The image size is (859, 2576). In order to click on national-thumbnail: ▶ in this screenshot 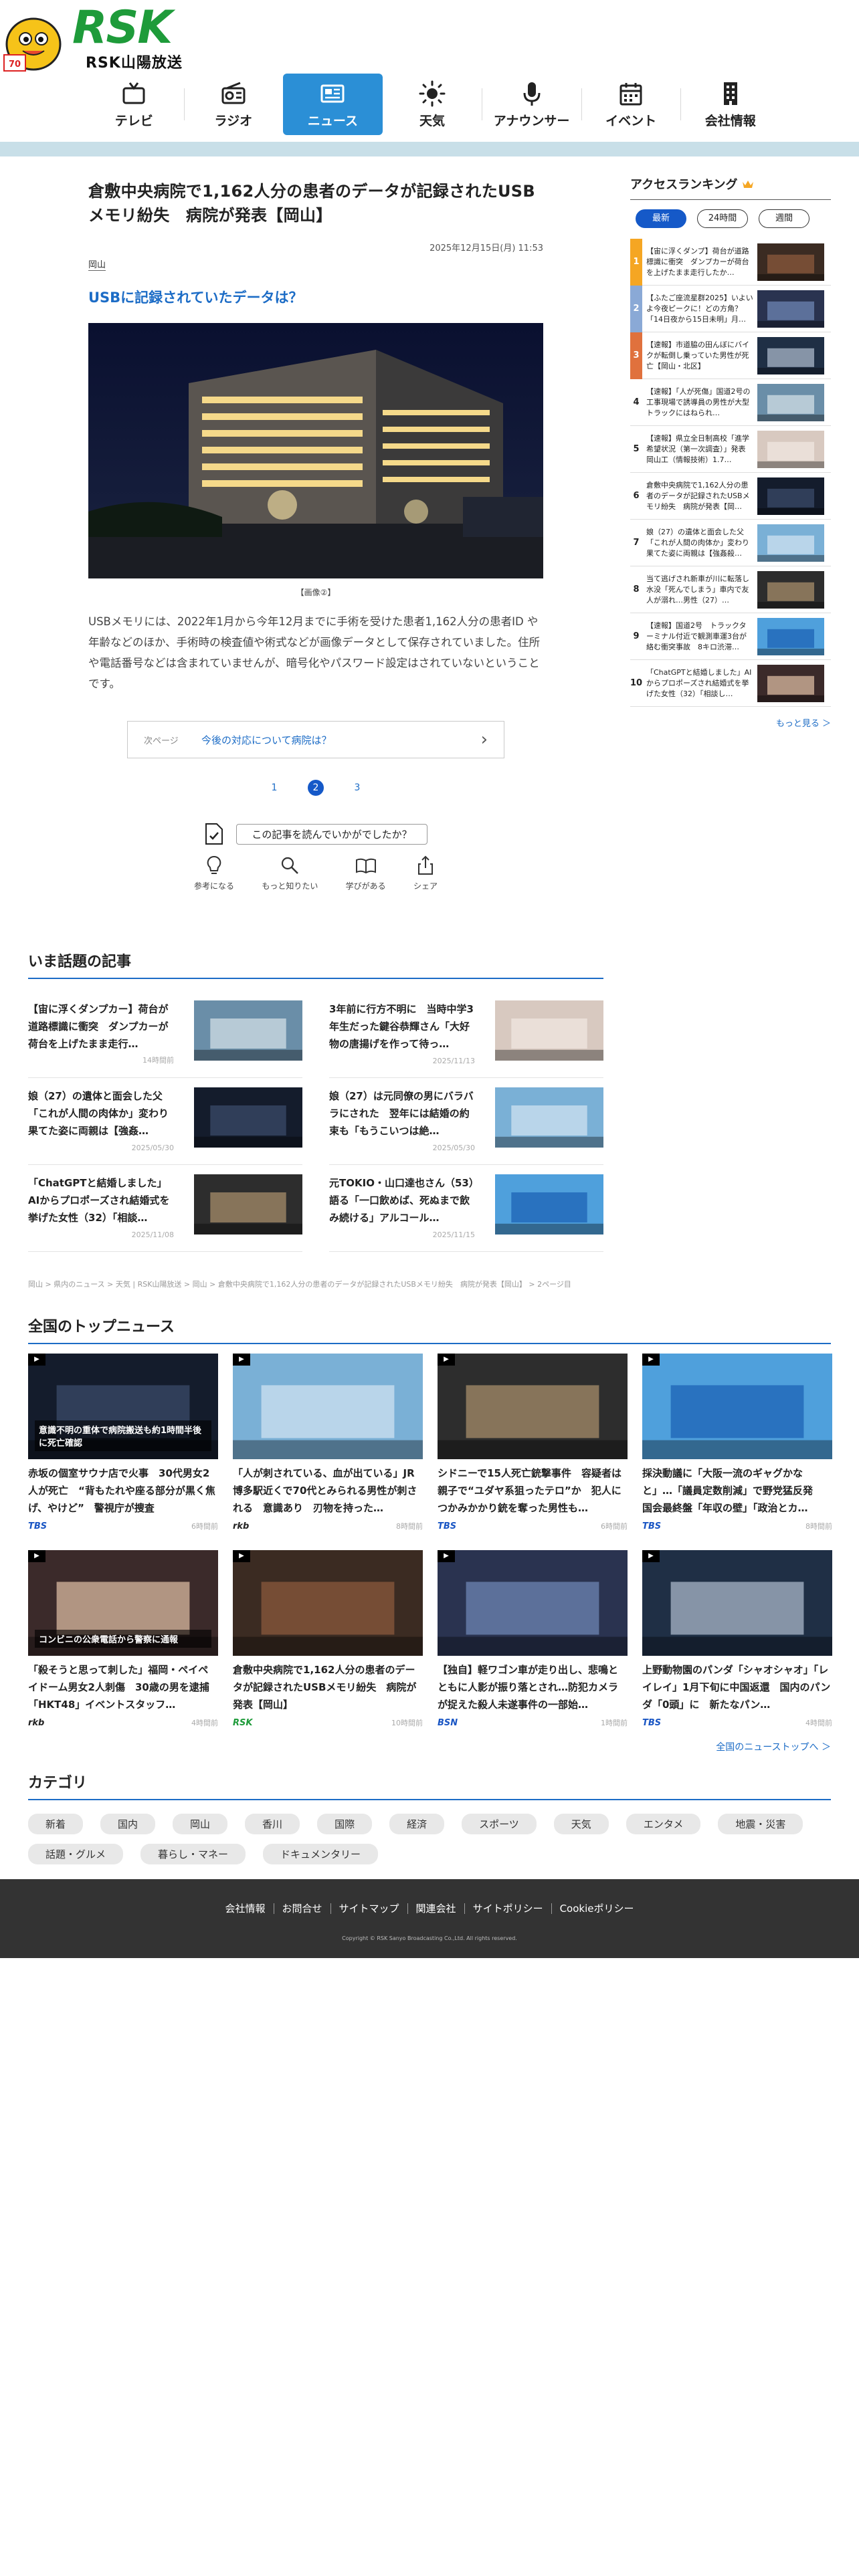, I will do `click(328, 1603)`.